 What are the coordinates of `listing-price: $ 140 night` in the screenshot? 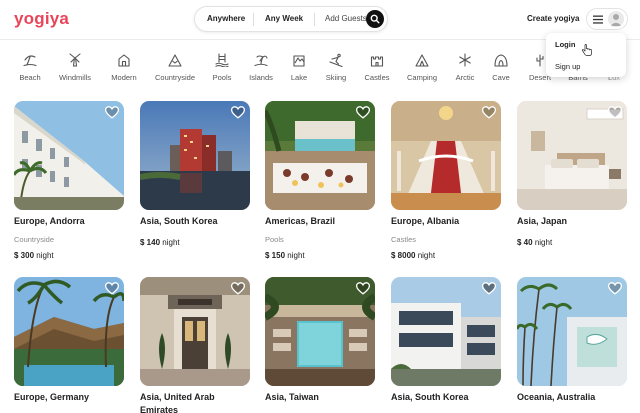 It's located at (160, 242).